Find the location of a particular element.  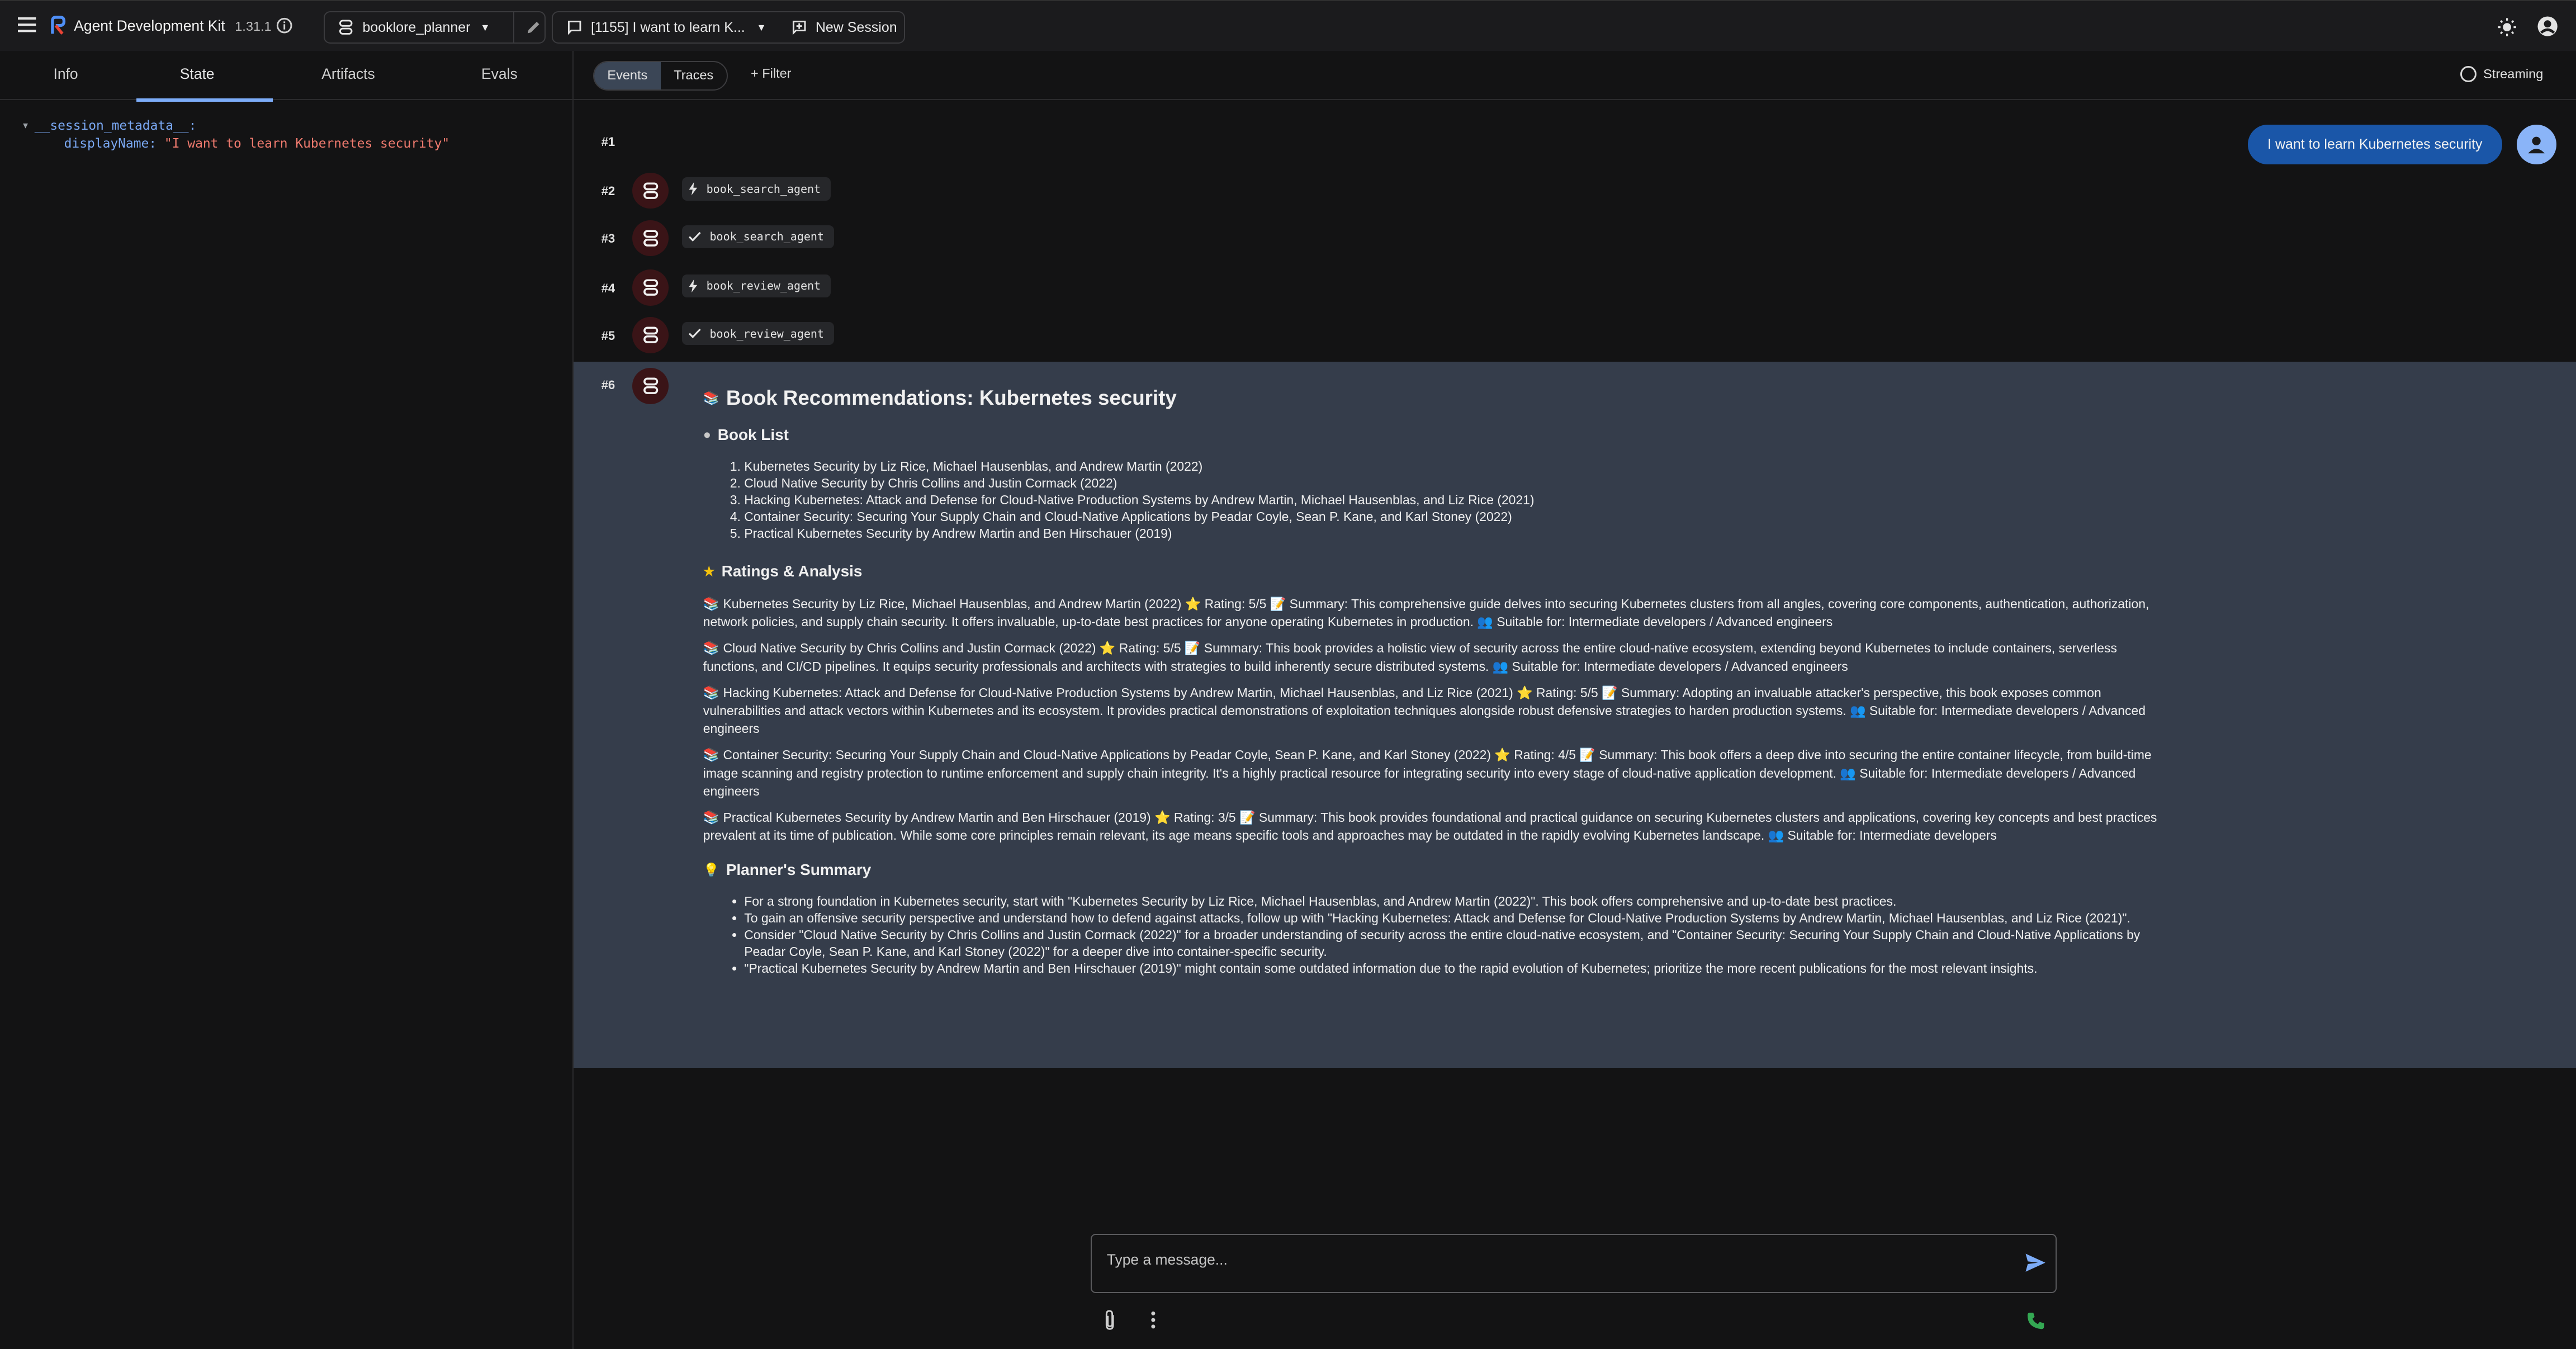

agent-selector: booklore_planner ▼ is located at coordinates (434, 27).